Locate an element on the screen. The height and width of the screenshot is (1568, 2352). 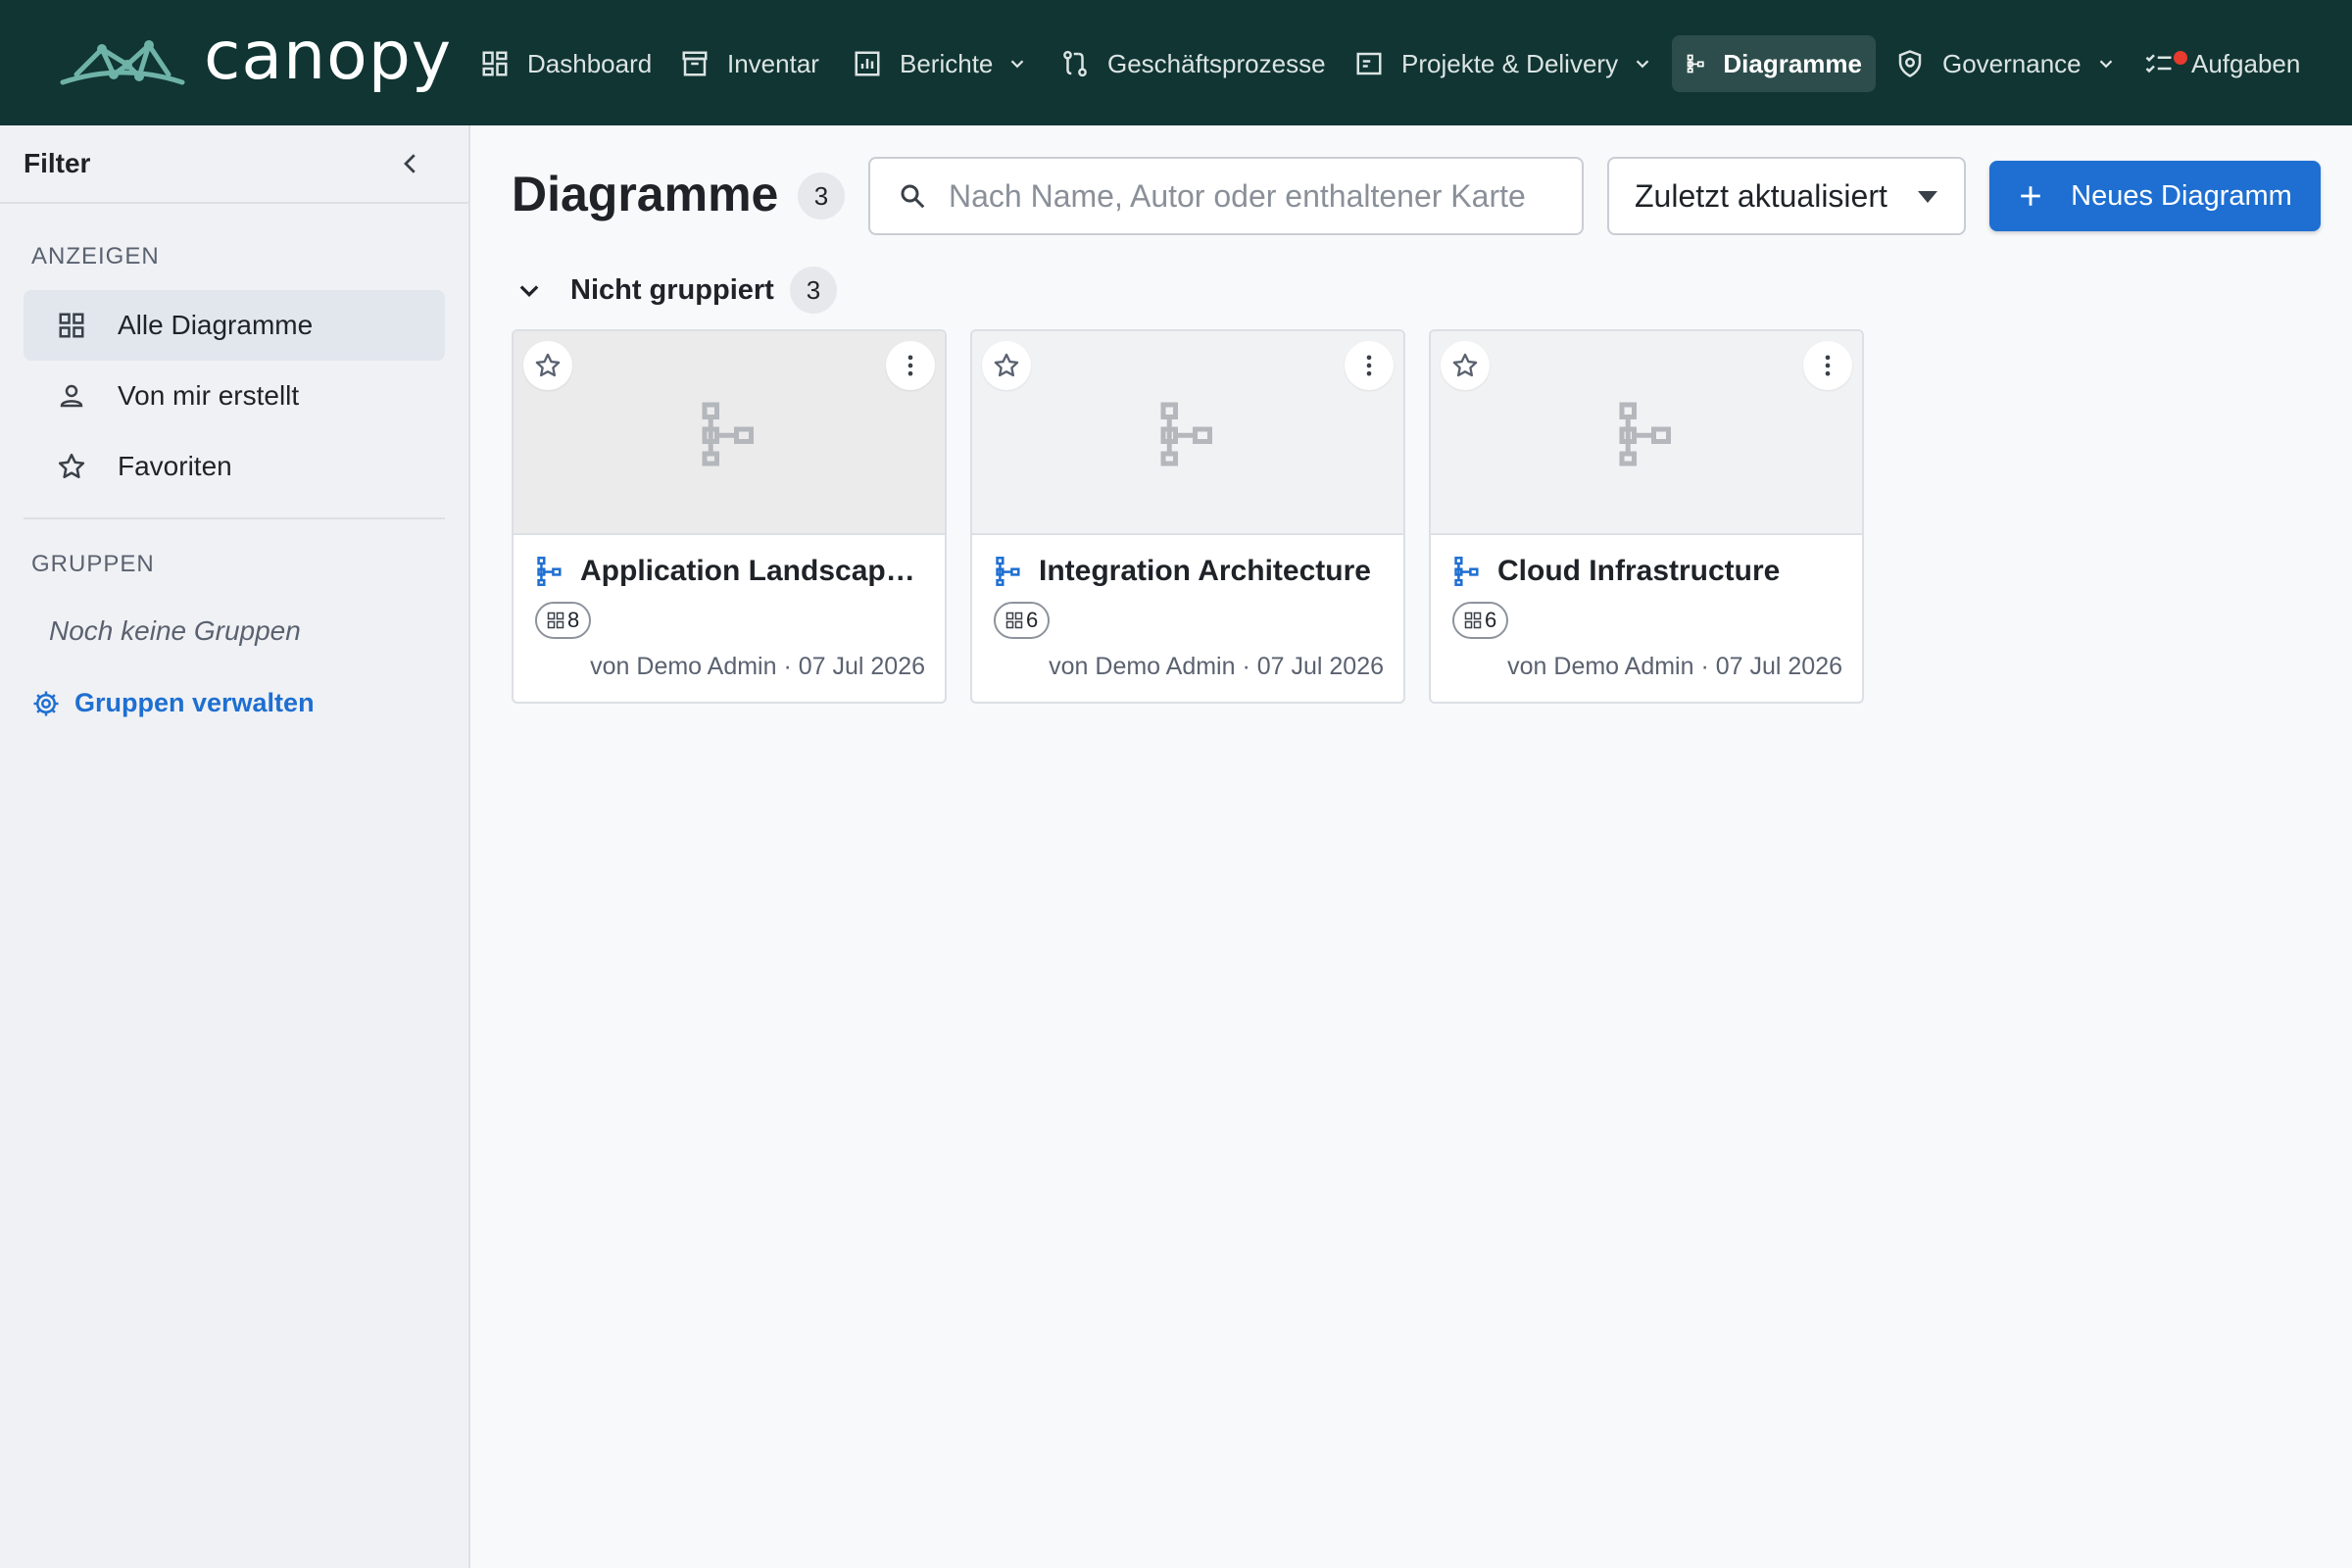
group-toggle-ungrouped: Nicht gruppiert is located at coordinates (644, 290).